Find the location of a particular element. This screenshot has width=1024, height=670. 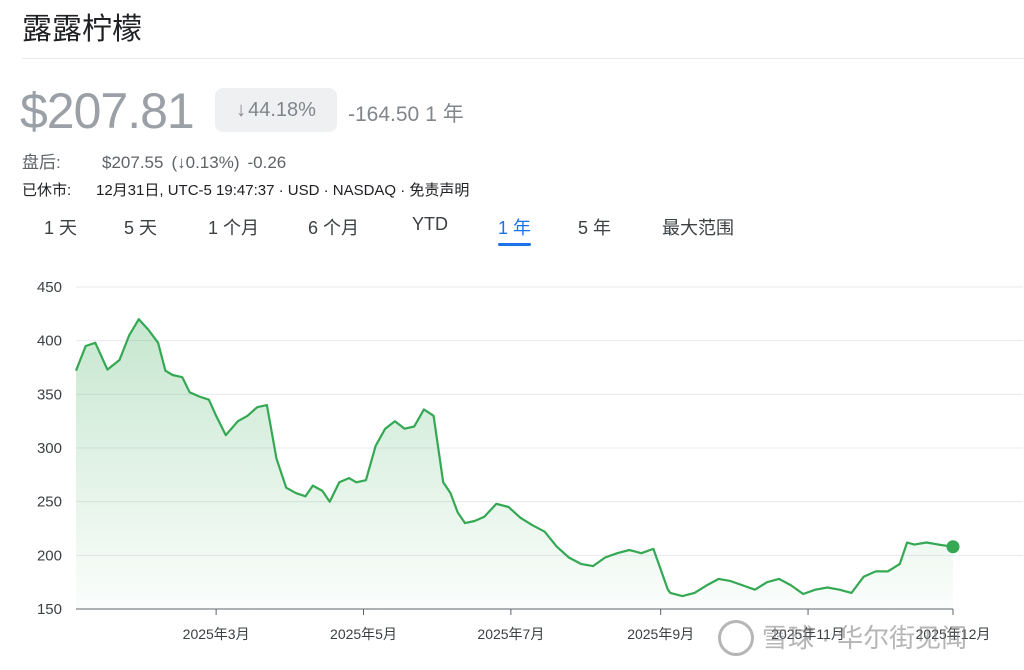

after-hours-change-abs: -0.26 is located at coordinates (267, 162).